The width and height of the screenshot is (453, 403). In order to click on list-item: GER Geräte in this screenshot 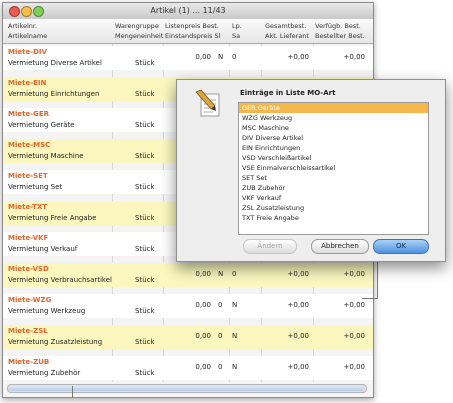, I will do `click(333, 108)`.